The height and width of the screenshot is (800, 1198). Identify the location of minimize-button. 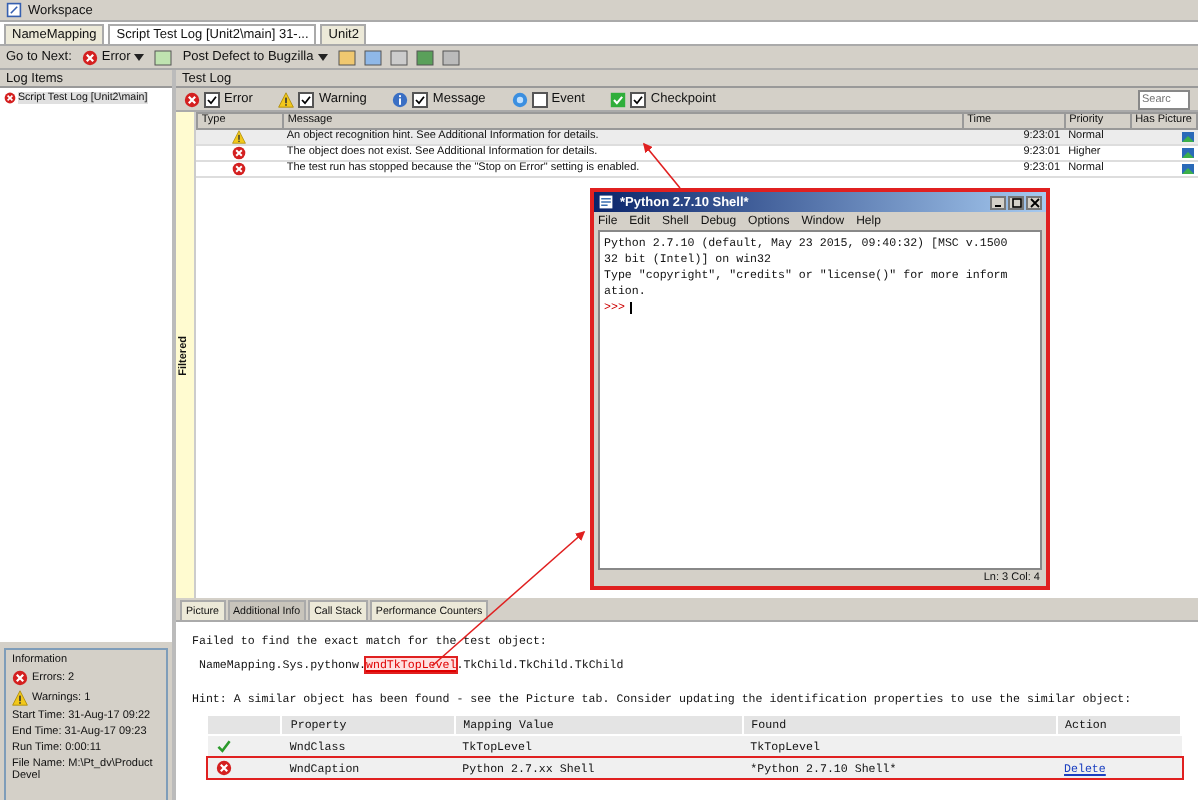
(998, 202).